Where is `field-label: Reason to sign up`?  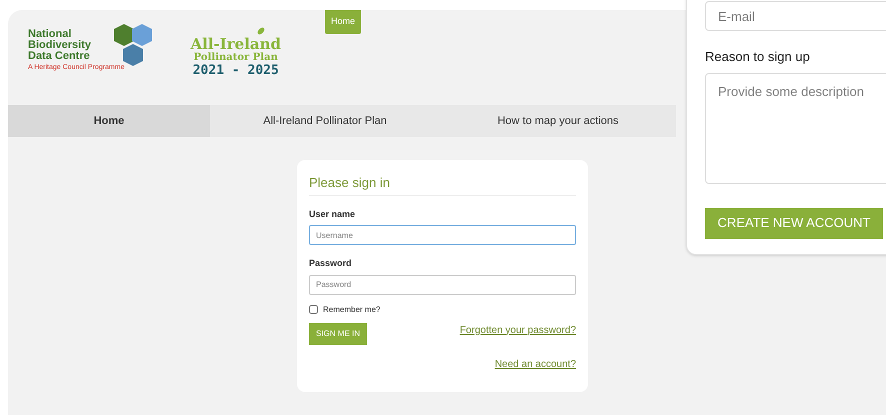 field-label: Reason to sign up is located at coordinates (758, 57).